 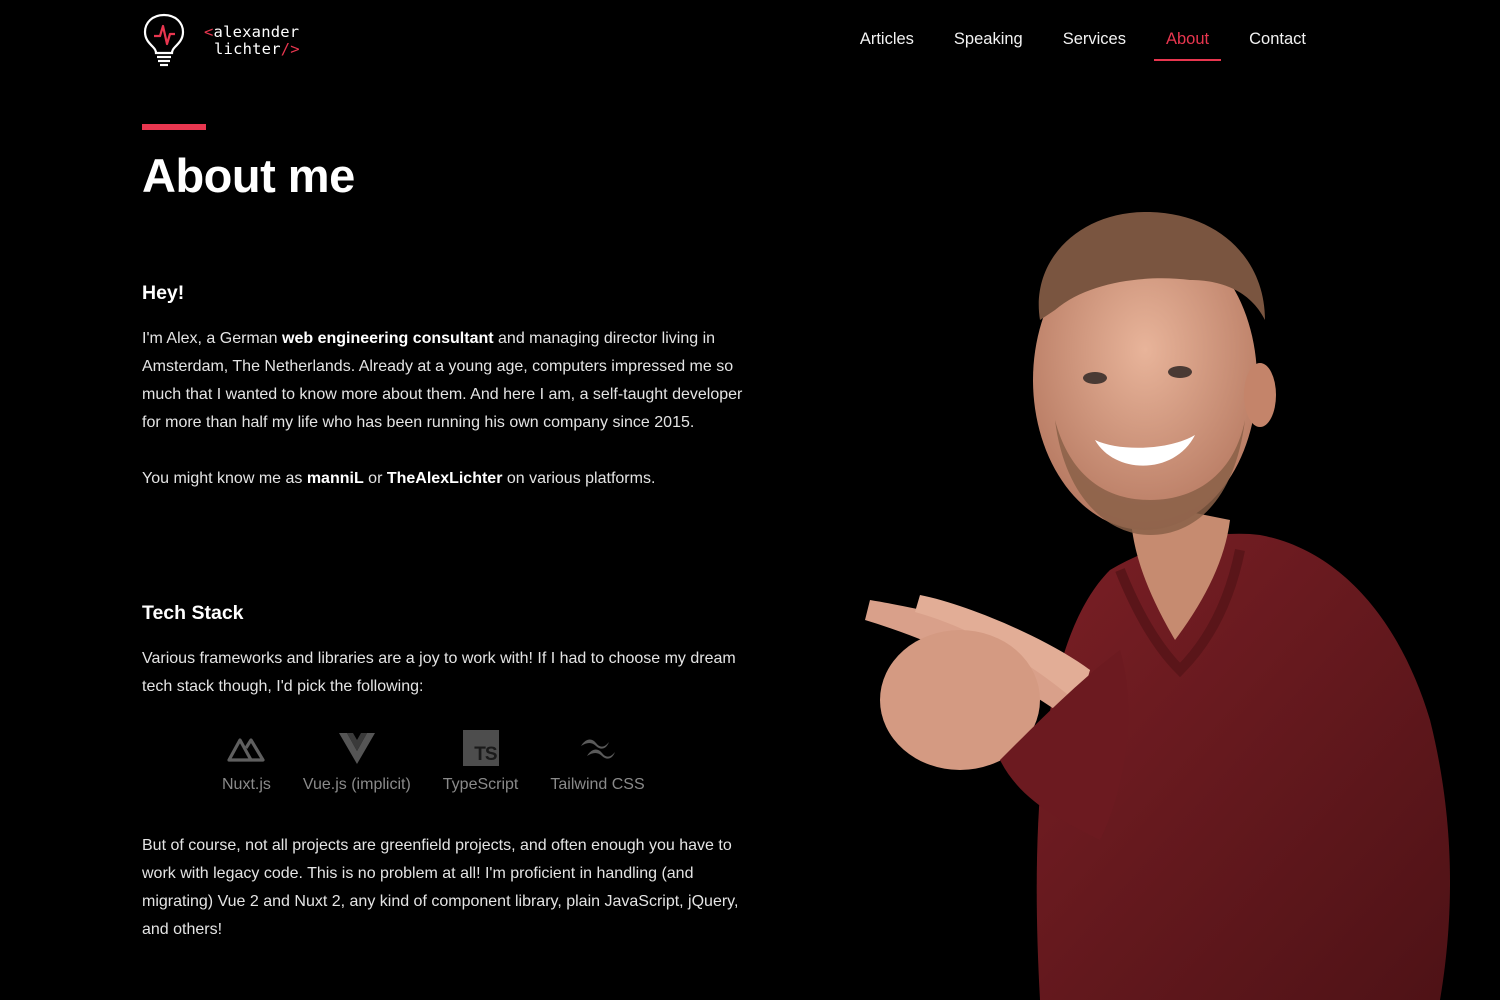 What do you see at coordinates (1094, 44) in the screenshot?
I see `nav-services: Services` at bounding box center [1094, 44].